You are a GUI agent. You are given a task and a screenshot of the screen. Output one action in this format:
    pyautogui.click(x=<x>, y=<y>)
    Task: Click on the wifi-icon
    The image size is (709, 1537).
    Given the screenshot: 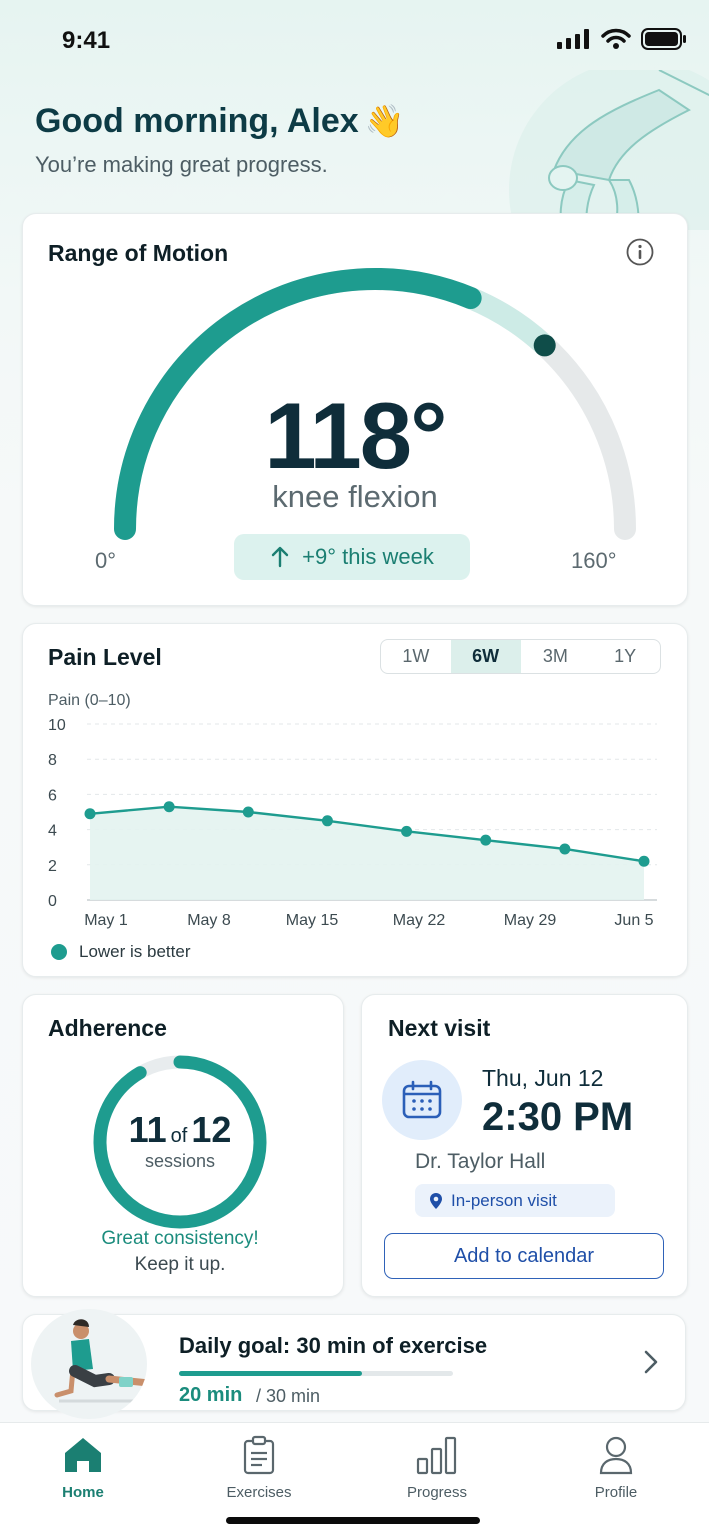 What is the action you would take?
    pyautogui.click(x=616, y=38)
    